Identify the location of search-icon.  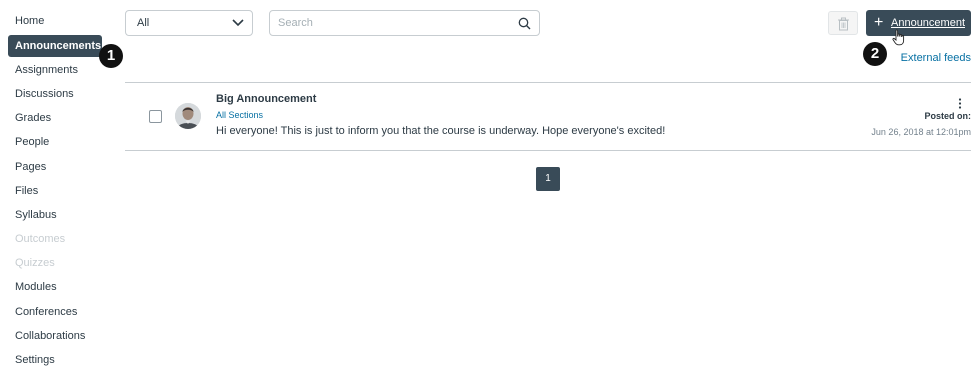
(524, 23).